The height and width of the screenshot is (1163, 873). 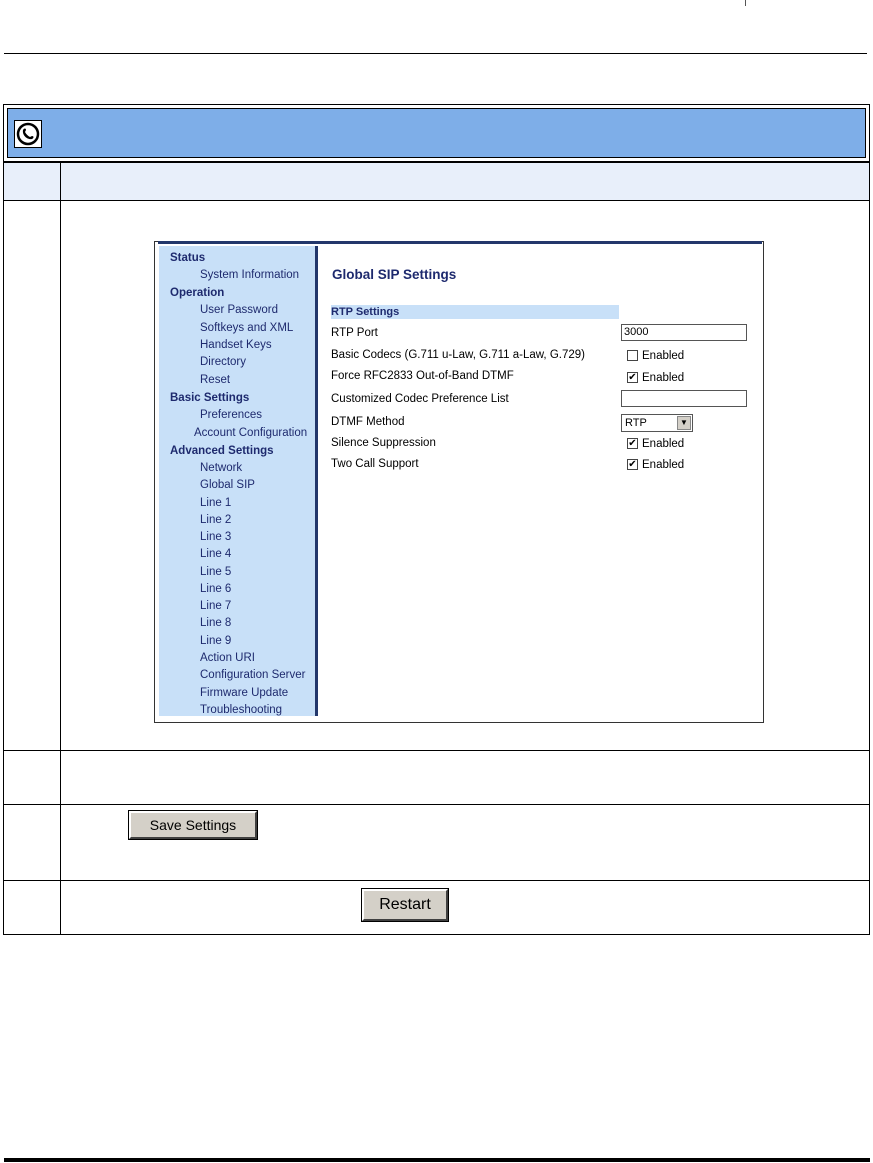 I want to click on dtmf-method-select: RTP ▼, so click(x=657, y=423).